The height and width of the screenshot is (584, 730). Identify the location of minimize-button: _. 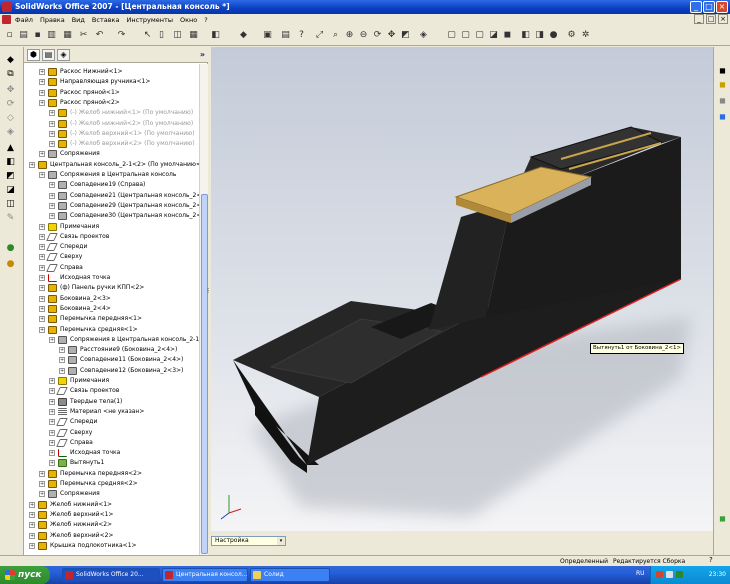
(696, 7).